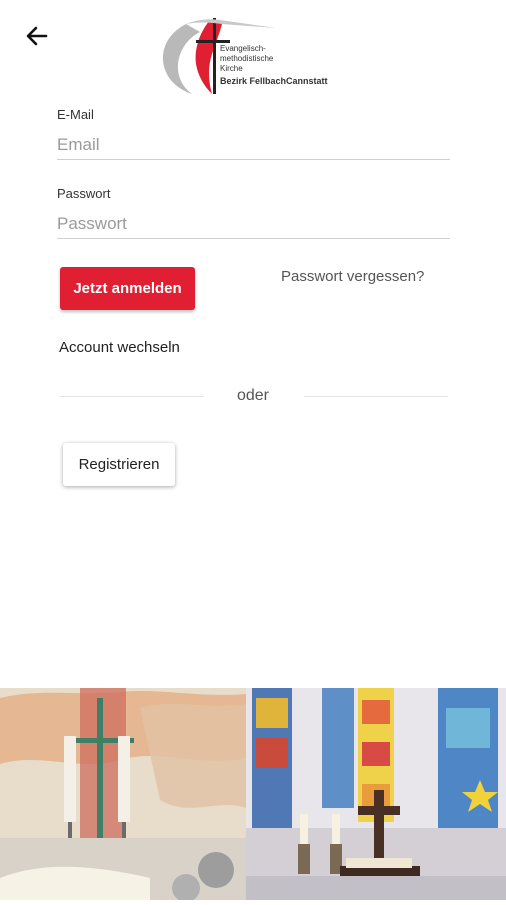  What do you see at coordinates (231, 68) in the screenshot?
I see `logo-line-3: Kirche` at bounding box center [231, 68].